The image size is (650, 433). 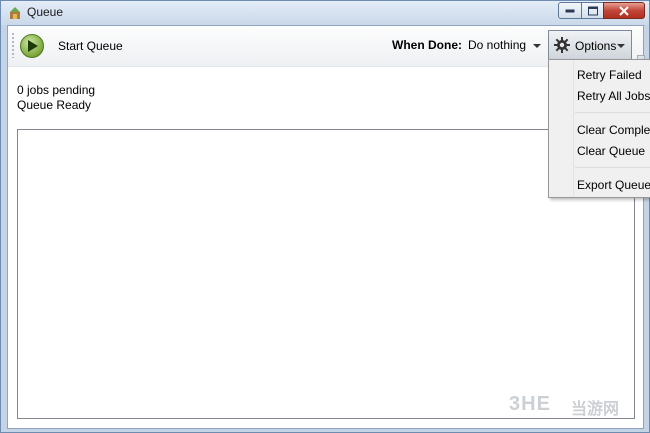 I want to click on close-button, so click(x=624, y=10).